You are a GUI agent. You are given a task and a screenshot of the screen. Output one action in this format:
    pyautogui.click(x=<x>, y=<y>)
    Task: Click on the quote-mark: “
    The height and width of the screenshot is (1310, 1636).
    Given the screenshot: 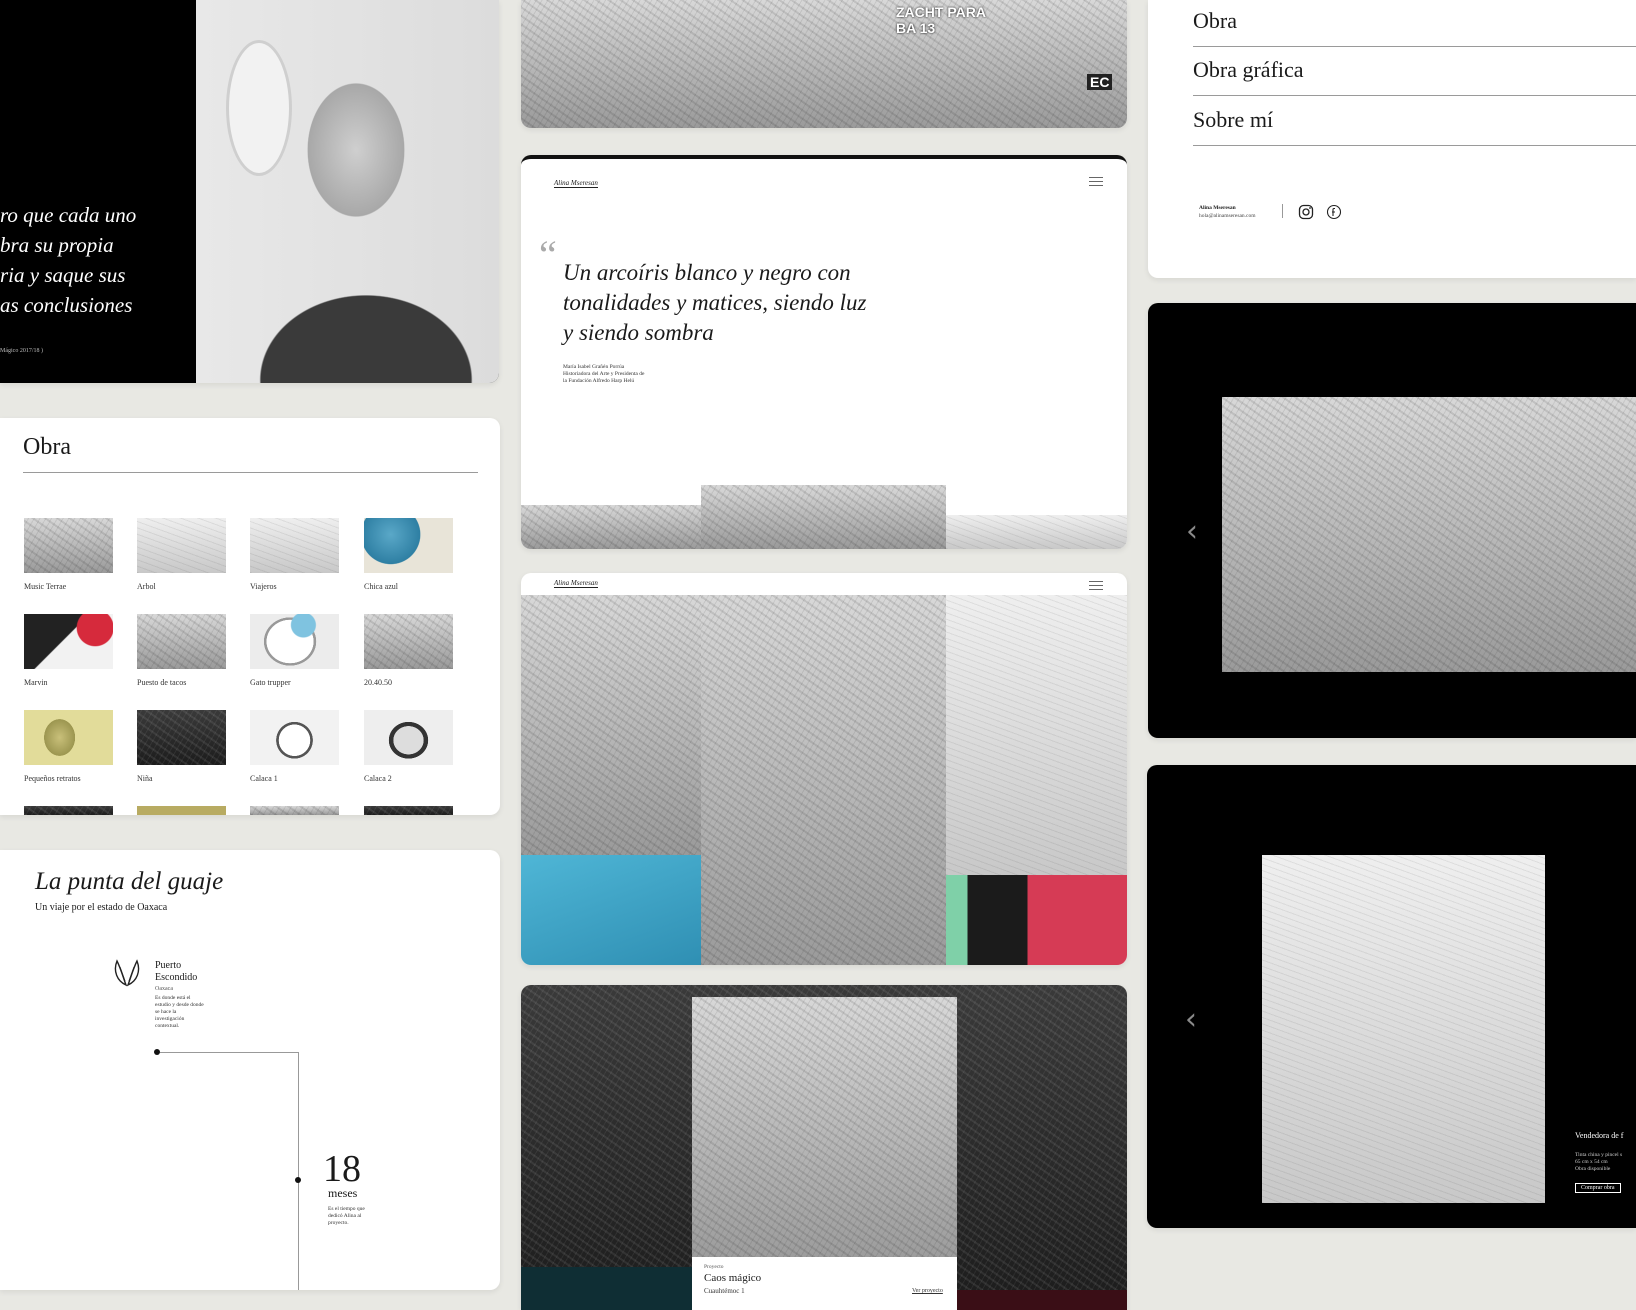 What is the action you would take?
    pyautogui.click(x=548, y=254)
    